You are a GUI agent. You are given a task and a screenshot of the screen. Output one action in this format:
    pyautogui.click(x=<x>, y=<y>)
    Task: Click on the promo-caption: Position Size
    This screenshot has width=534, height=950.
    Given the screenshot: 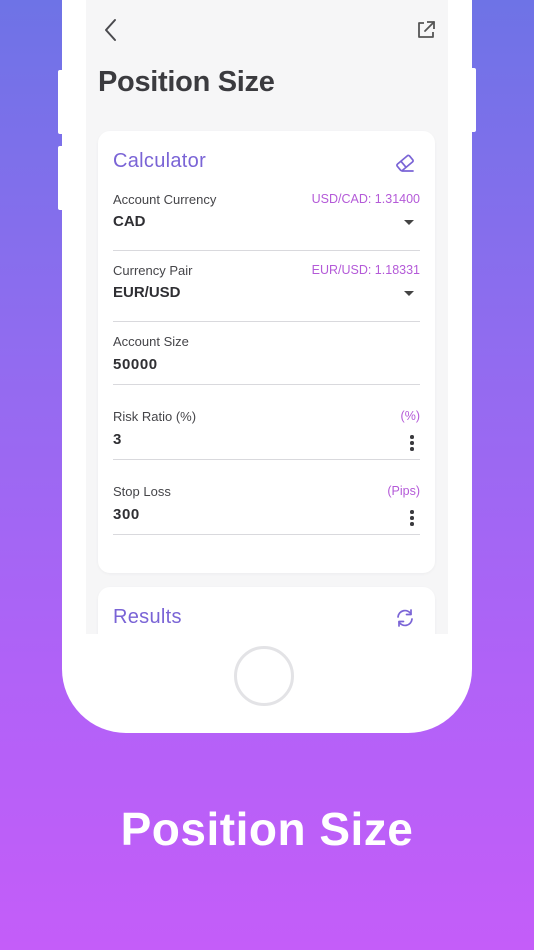 What is the action you would take?
    pyautogui.click(x=267, y=829)
    